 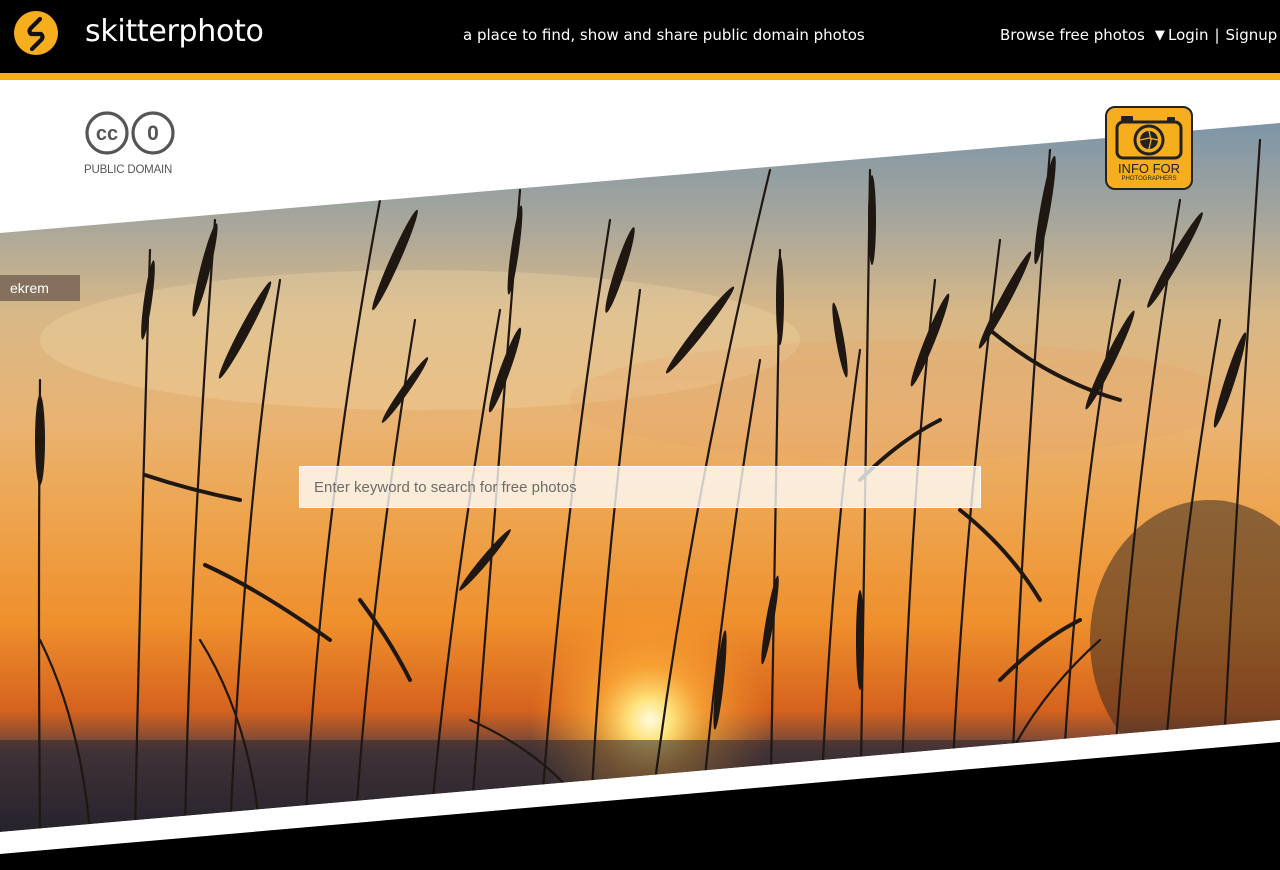 What do you see at coordinates (107, 134) in the screenshot?
I see `cc-letters: cc` at bounding box center [107, 134].